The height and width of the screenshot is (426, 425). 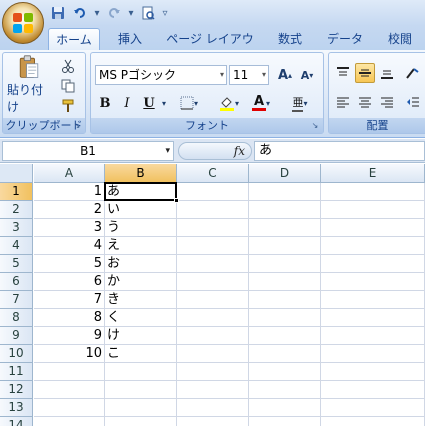 I want to click on cell-c6, so click(x=213, y=282).